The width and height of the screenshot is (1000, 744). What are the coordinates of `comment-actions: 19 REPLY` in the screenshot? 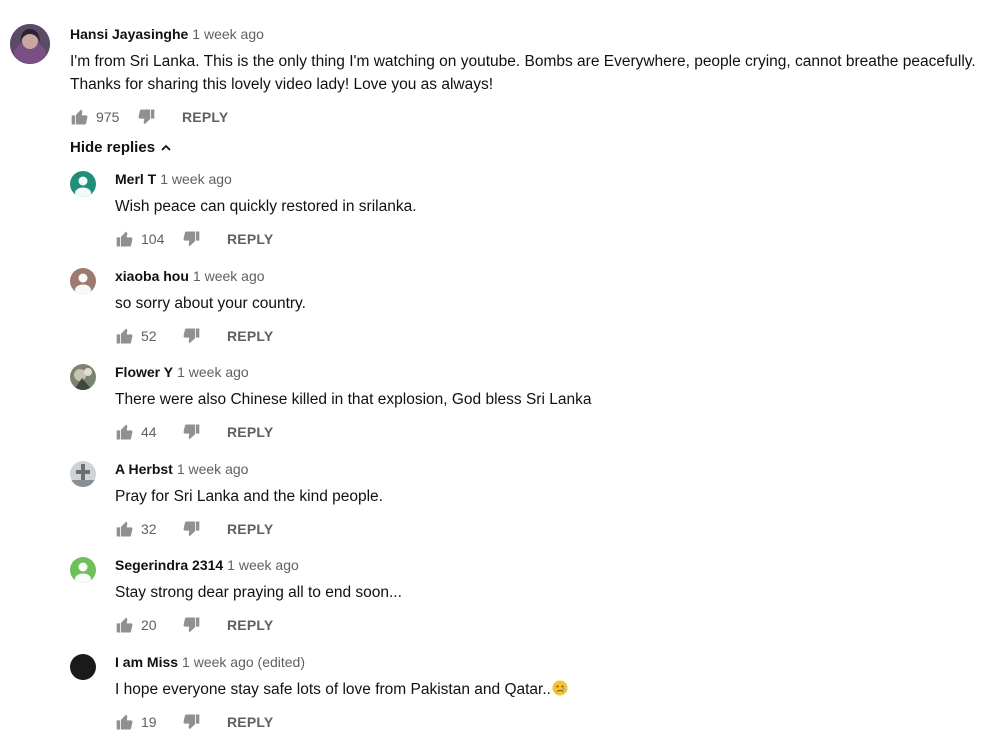 It's located at (194, 722).